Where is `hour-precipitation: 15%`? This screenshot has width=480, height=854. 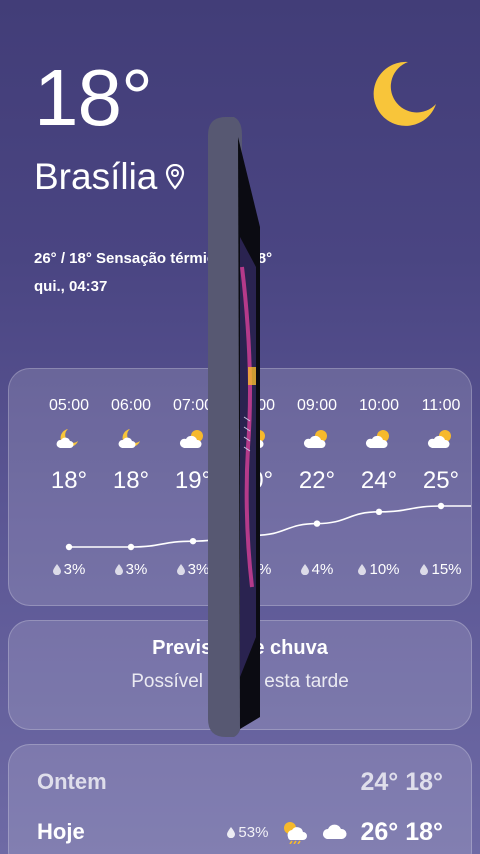
hour-precipitation: 15% is located at coordinates (440, 569).